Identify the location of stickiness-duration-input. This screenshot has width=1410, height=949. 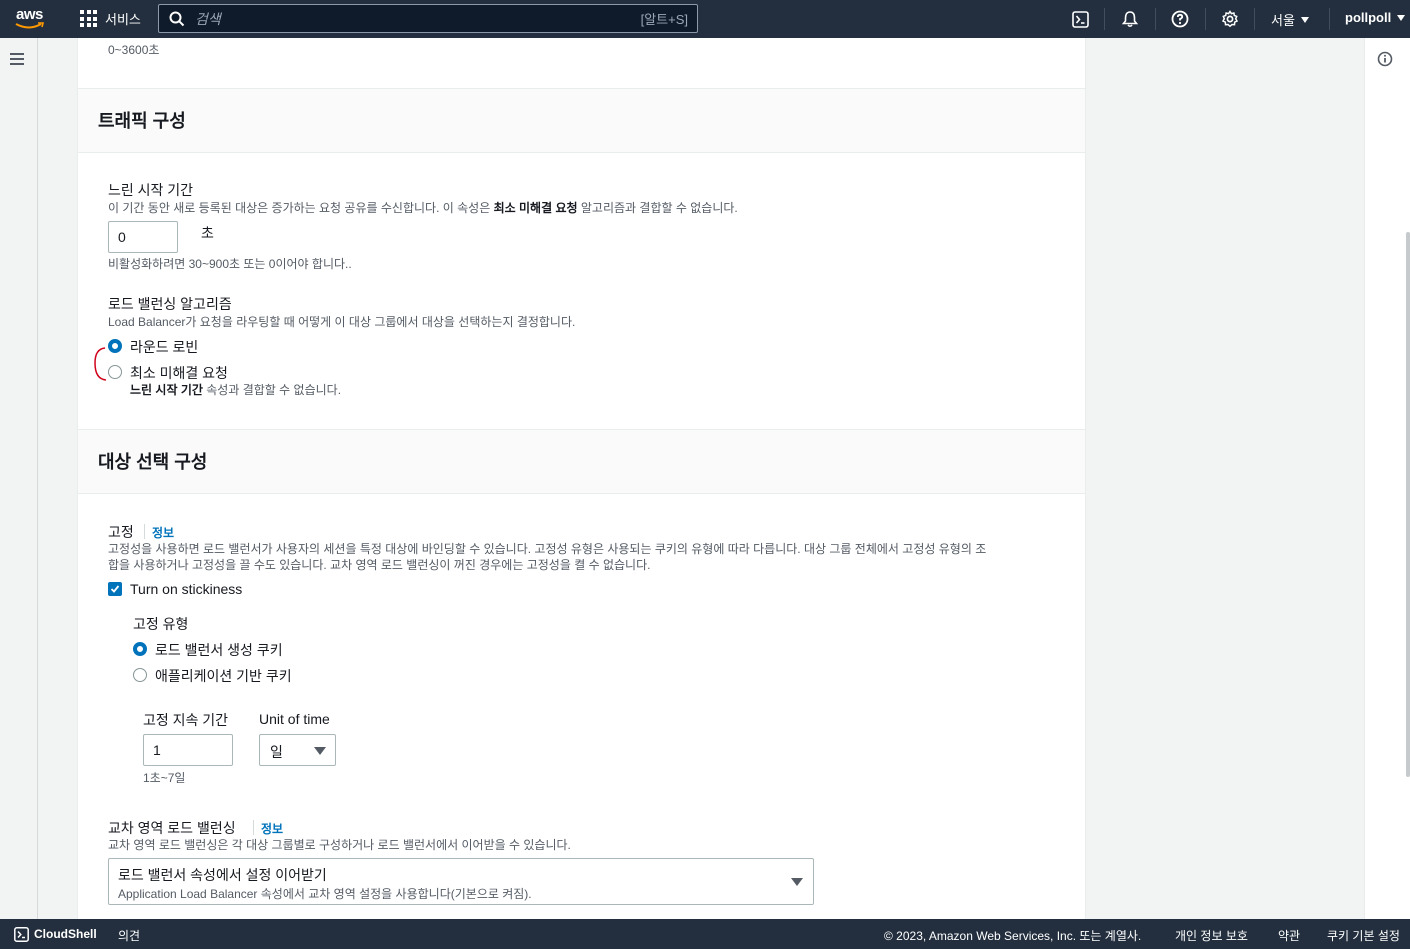
(188, 750).